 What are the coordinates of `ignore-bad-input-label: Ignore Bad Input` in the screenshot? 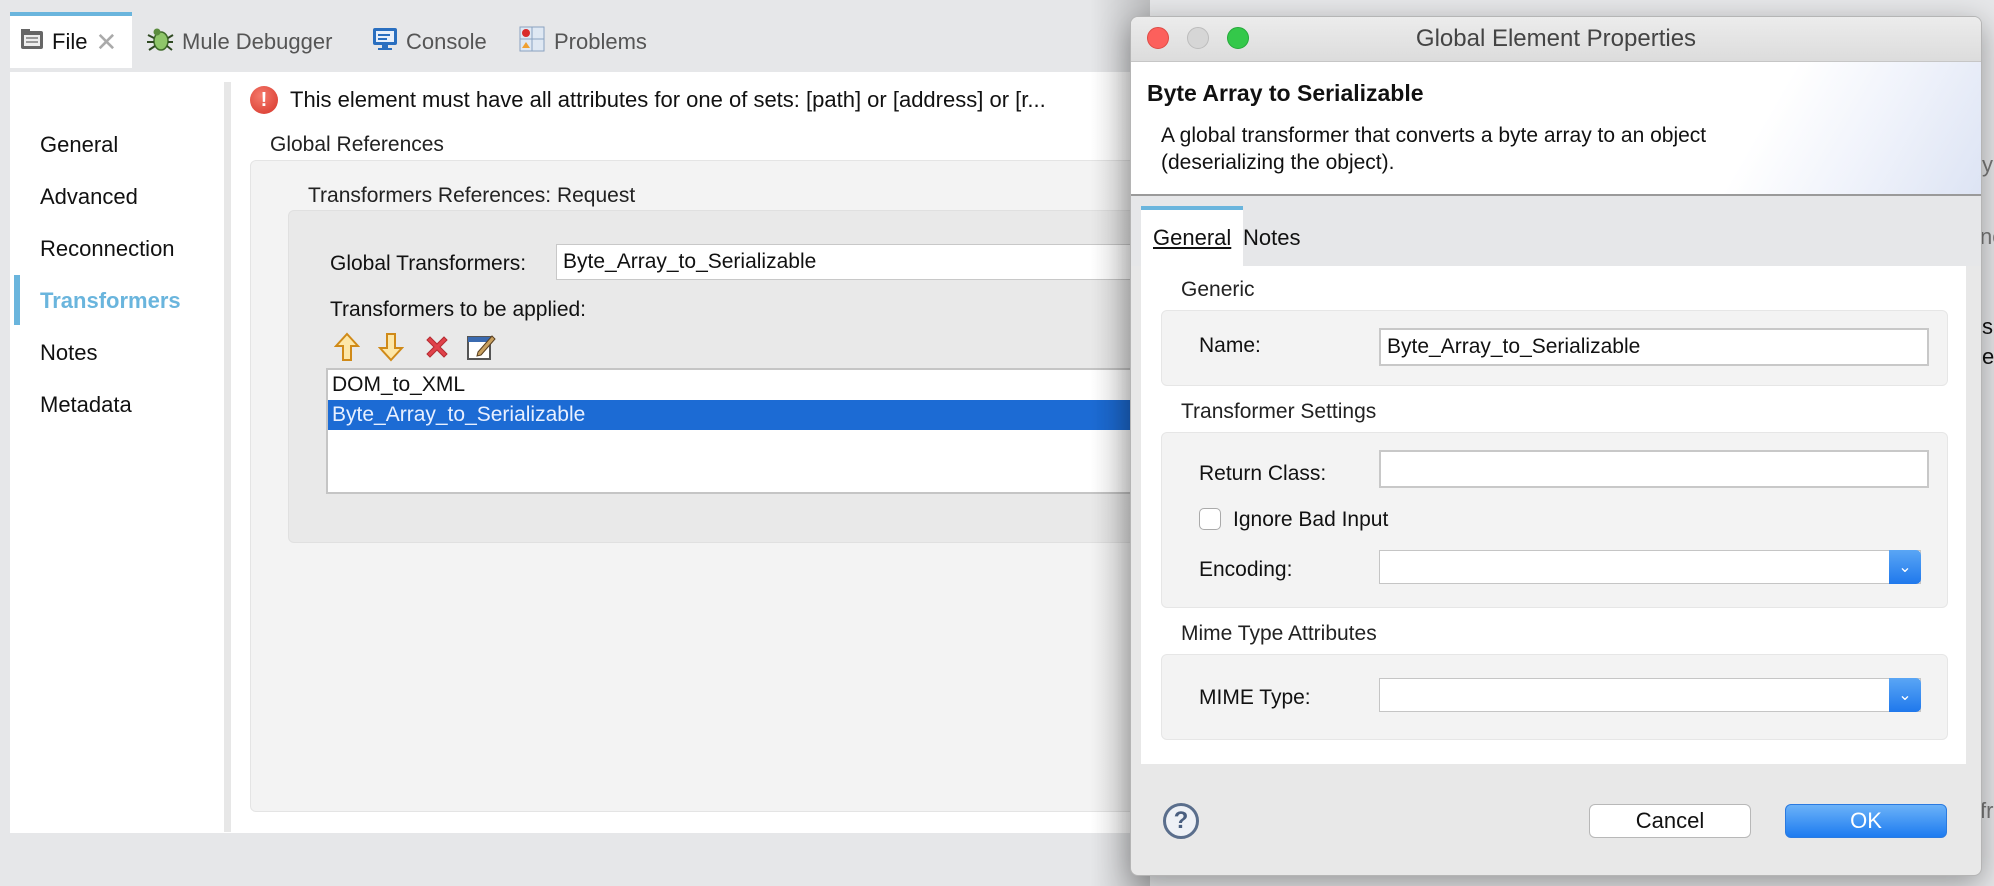 It's located at (1310, 520).